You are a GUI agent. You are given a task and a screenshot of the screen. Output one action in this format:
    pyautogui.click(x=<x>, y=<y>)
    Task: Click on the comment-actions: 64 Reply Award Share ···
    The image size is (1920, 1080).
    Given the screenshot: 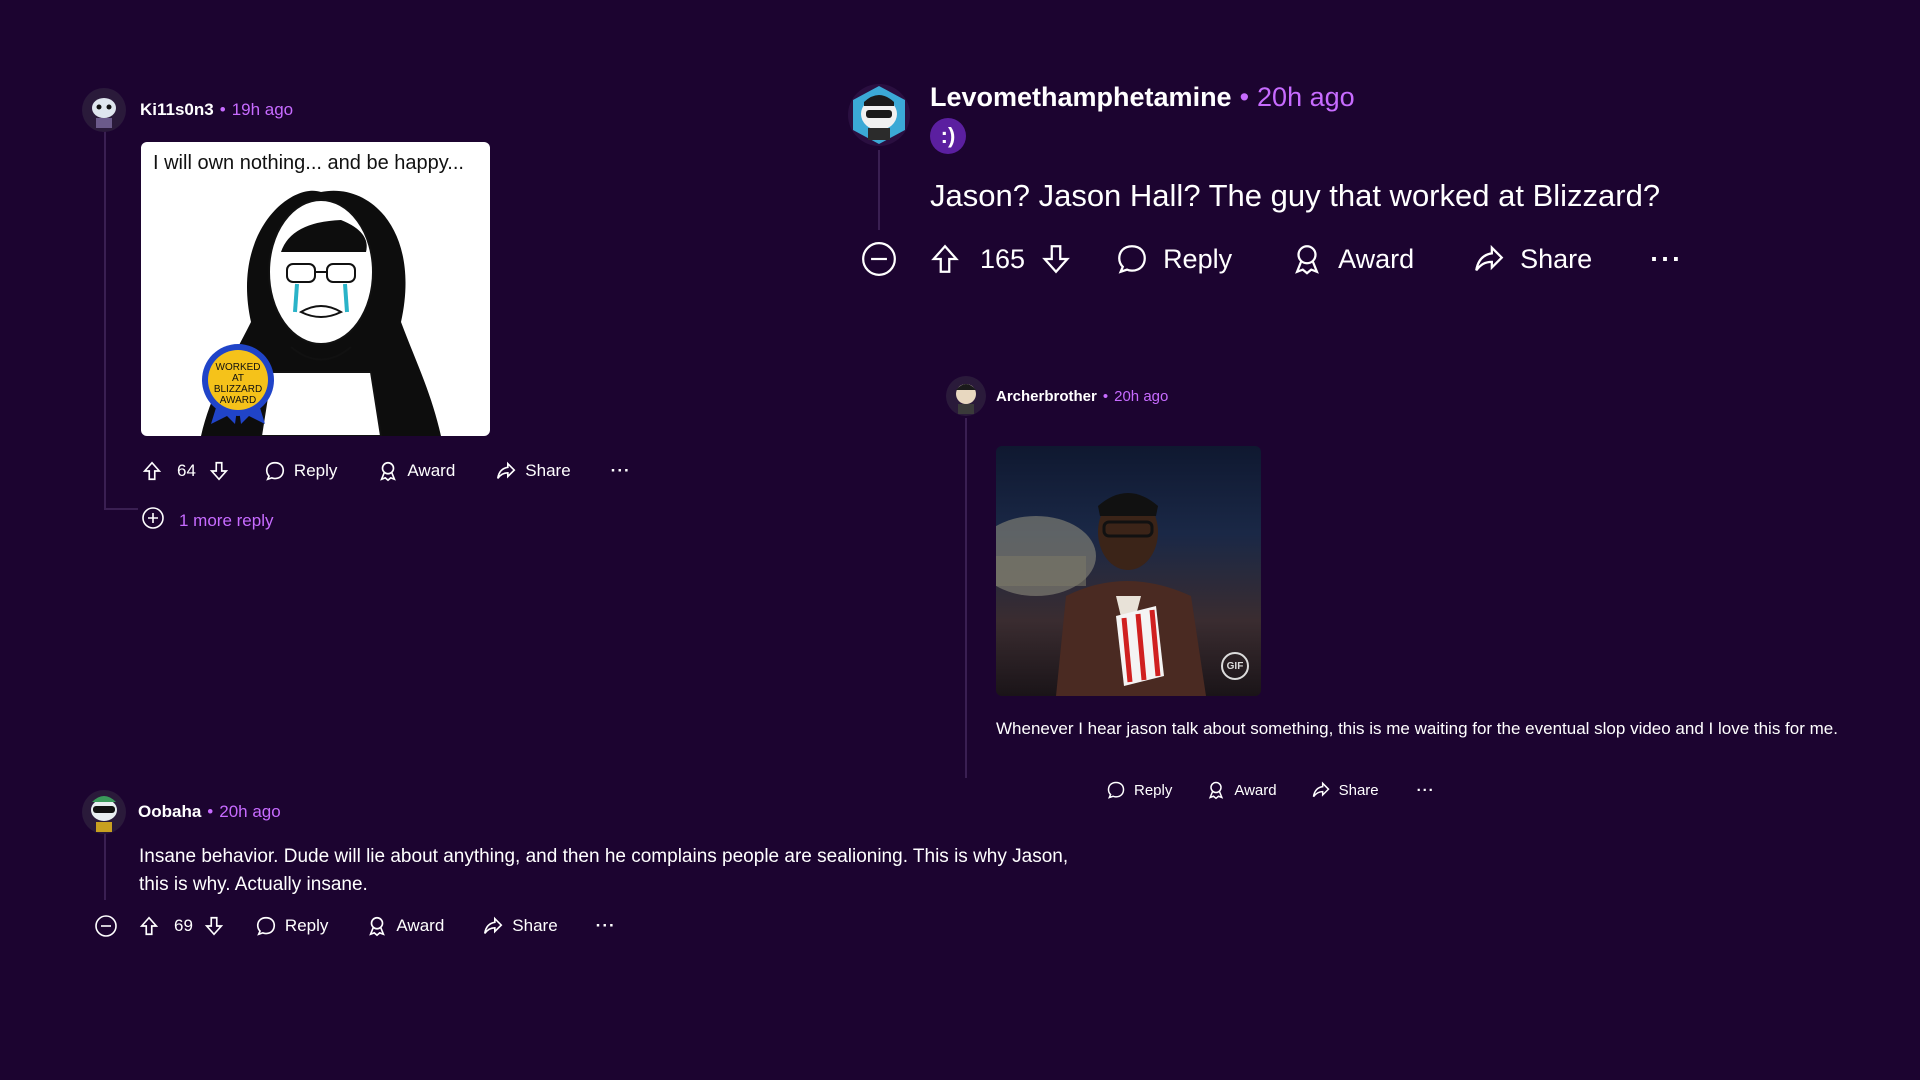 What is the action you would take?
    pyautogui.click(x=386, y=471)
    